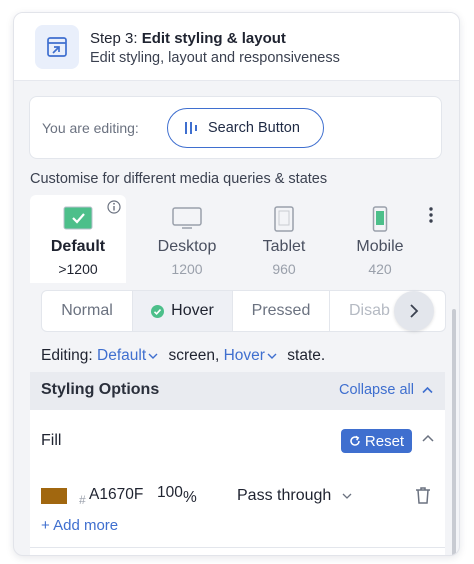 Image resolution: width=474 pixels, height=564 pixels. I want to click on editing-target-label: Search Button, so click(254, 128).